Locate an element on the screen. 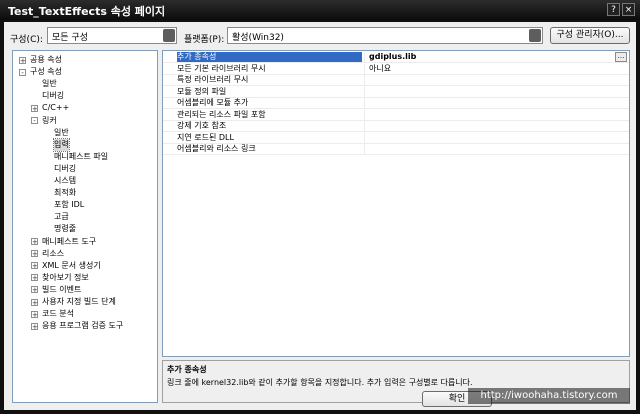  property-row: 어셈블리에 모듈 추가 is located at coordinates (396, 103).